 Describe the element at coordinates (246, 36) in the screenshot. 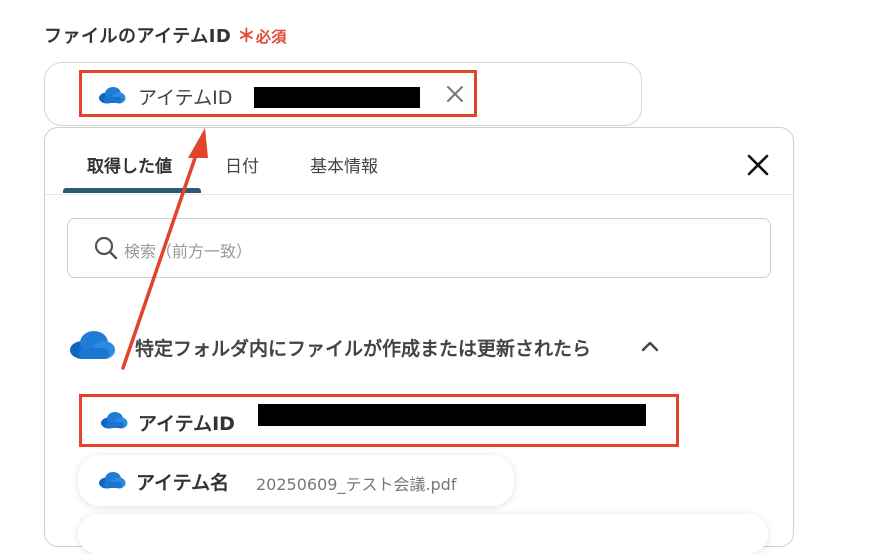

I see `required-star: ＊` at that location.